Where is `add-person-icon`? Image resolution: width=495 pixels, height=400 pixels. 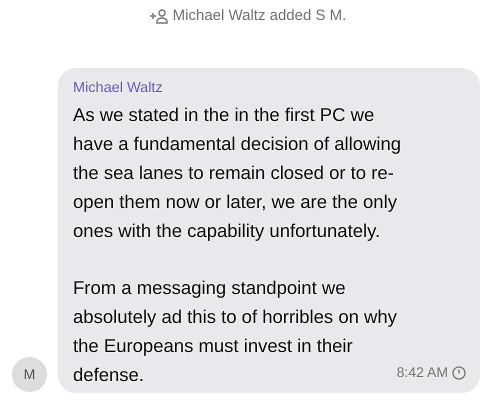
add-person-icon is located at coordinates (158, 16).